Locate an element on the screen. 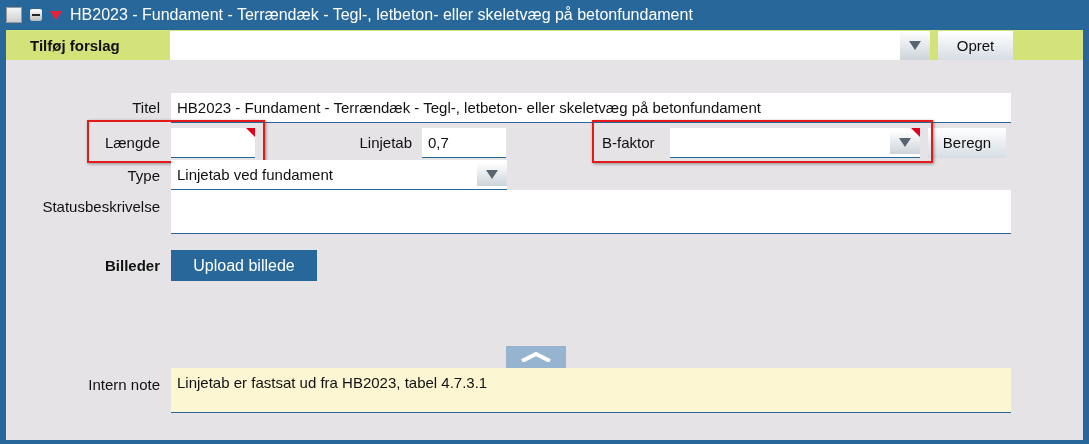 The image size is (1089, 444). minimize-icon is located at coordinates (36, 15).